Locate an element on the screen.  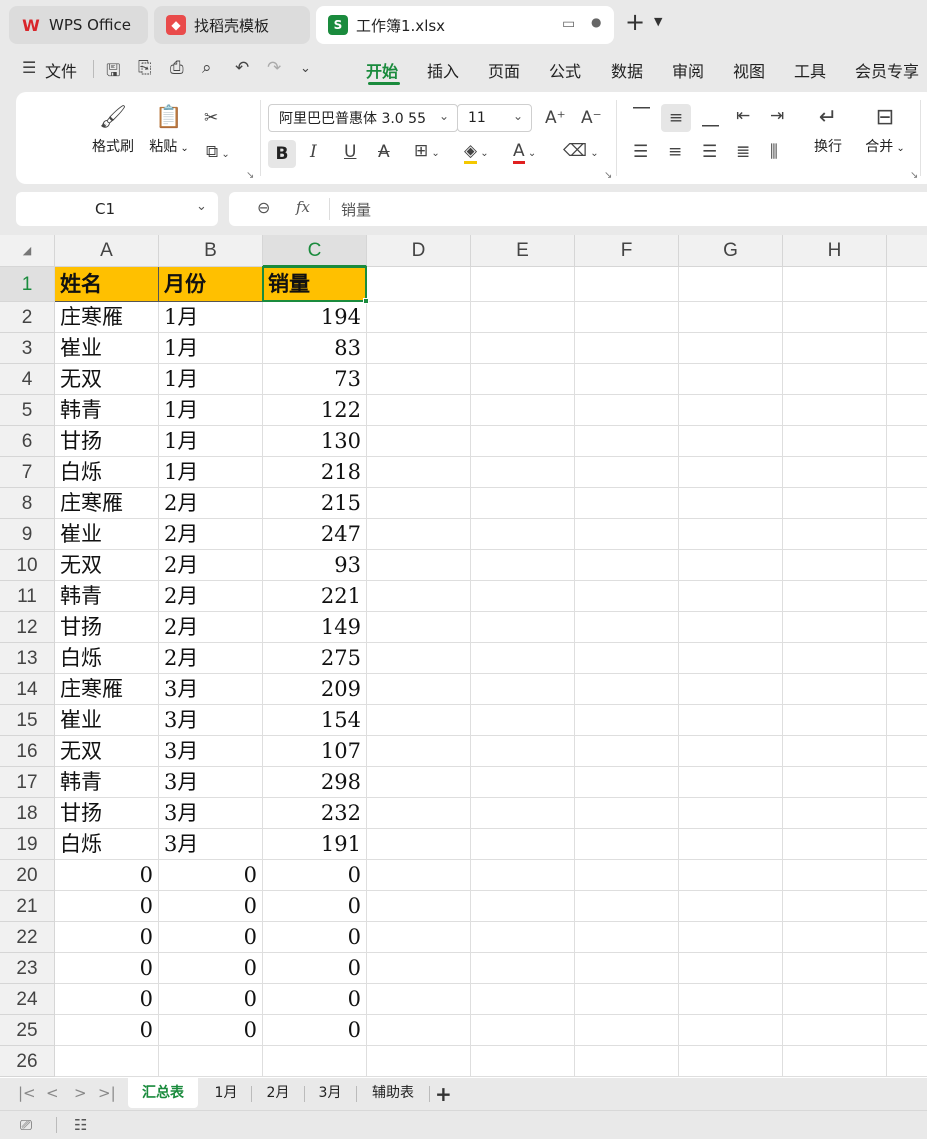
row-header-23: 23 is located at coordinates (27, 968).